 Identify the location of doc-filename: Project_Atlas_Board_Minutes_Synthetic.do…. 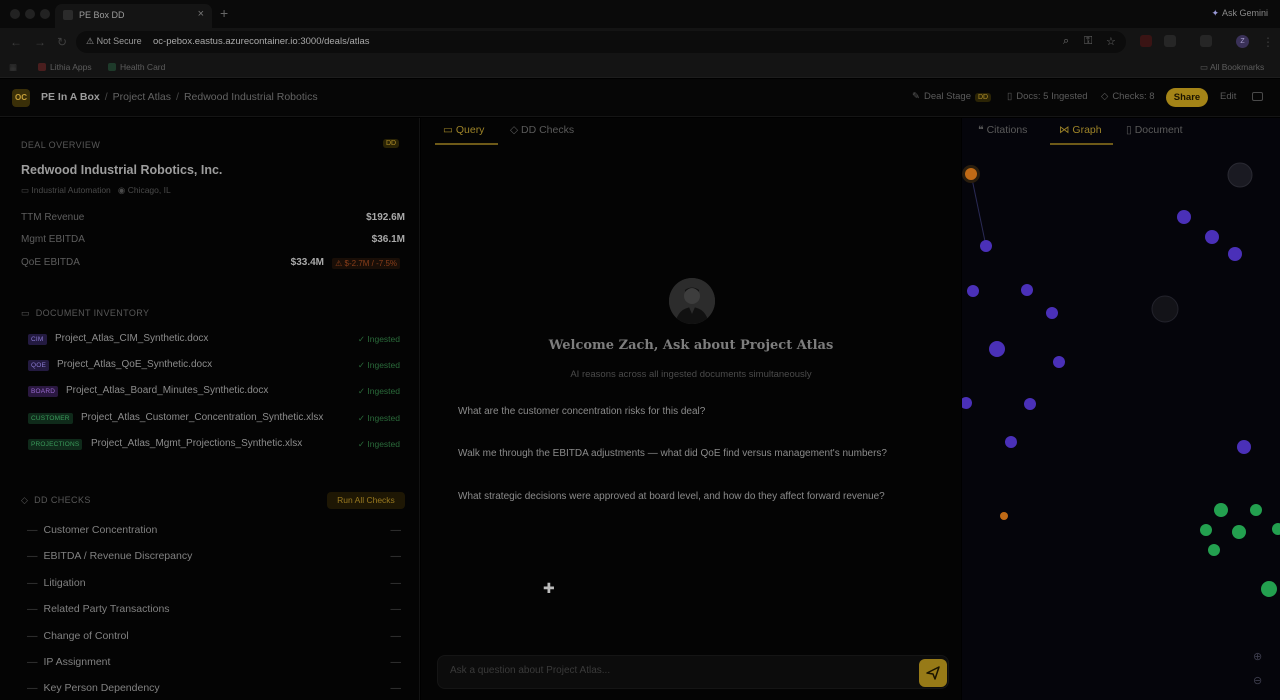
(167, 390).